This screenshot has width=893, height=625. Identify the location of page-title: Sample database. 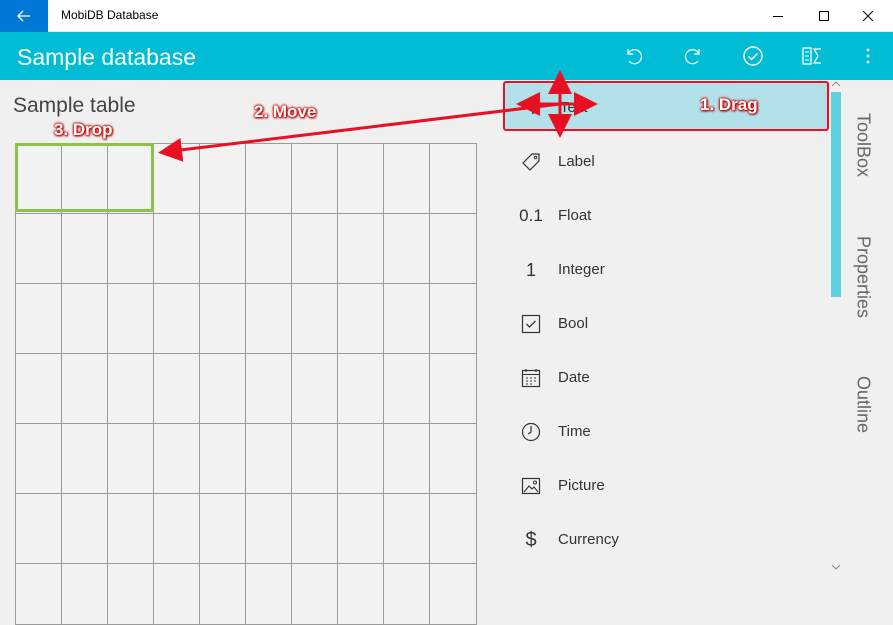
(107, 57).